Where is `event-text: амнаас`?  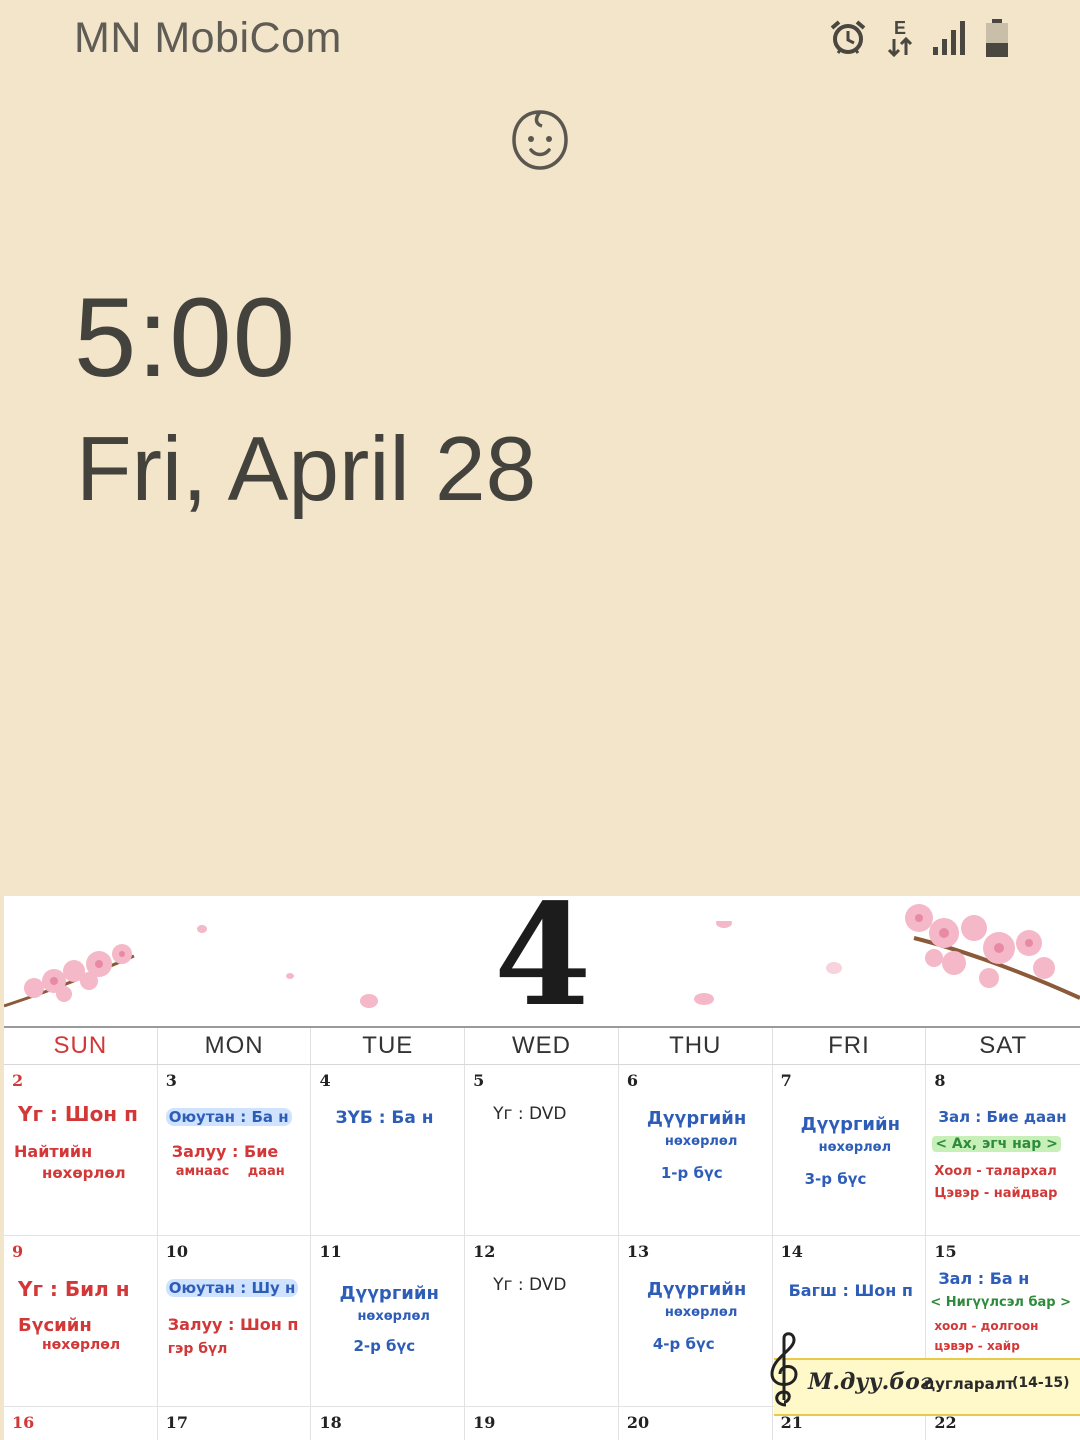
event-text: амнаас is located at coordinates (202, 1171).